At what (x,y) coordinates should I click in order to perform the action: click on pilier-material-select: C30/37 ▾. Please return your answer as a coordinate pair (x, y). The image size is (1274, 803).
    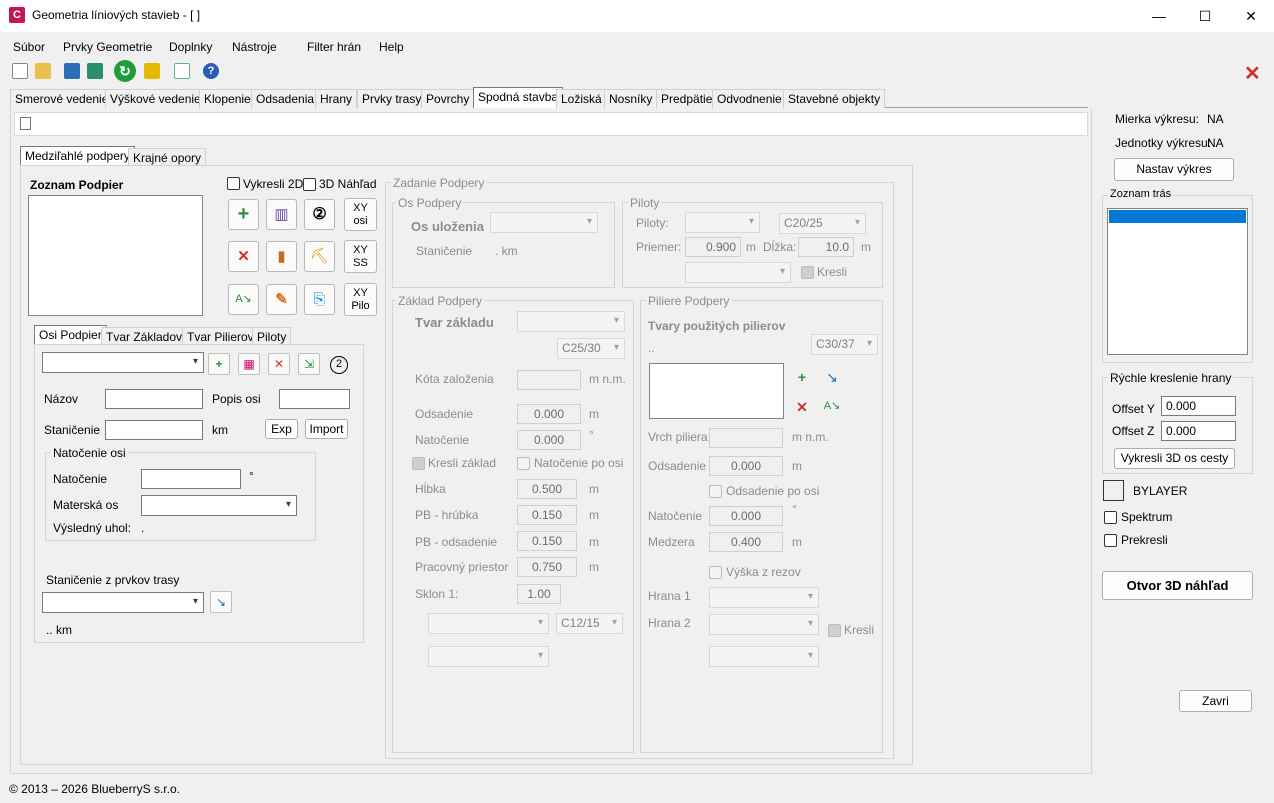
    Looking at the image, I should click on (844, 344).